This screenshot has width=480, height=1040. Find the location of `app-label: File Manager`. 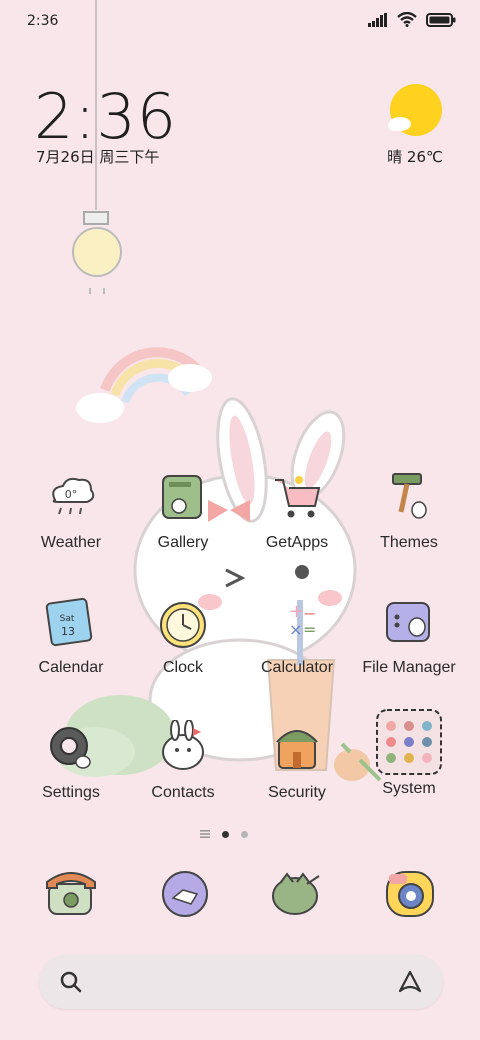

app-label: File Manager is located at coordinates (409, 667).